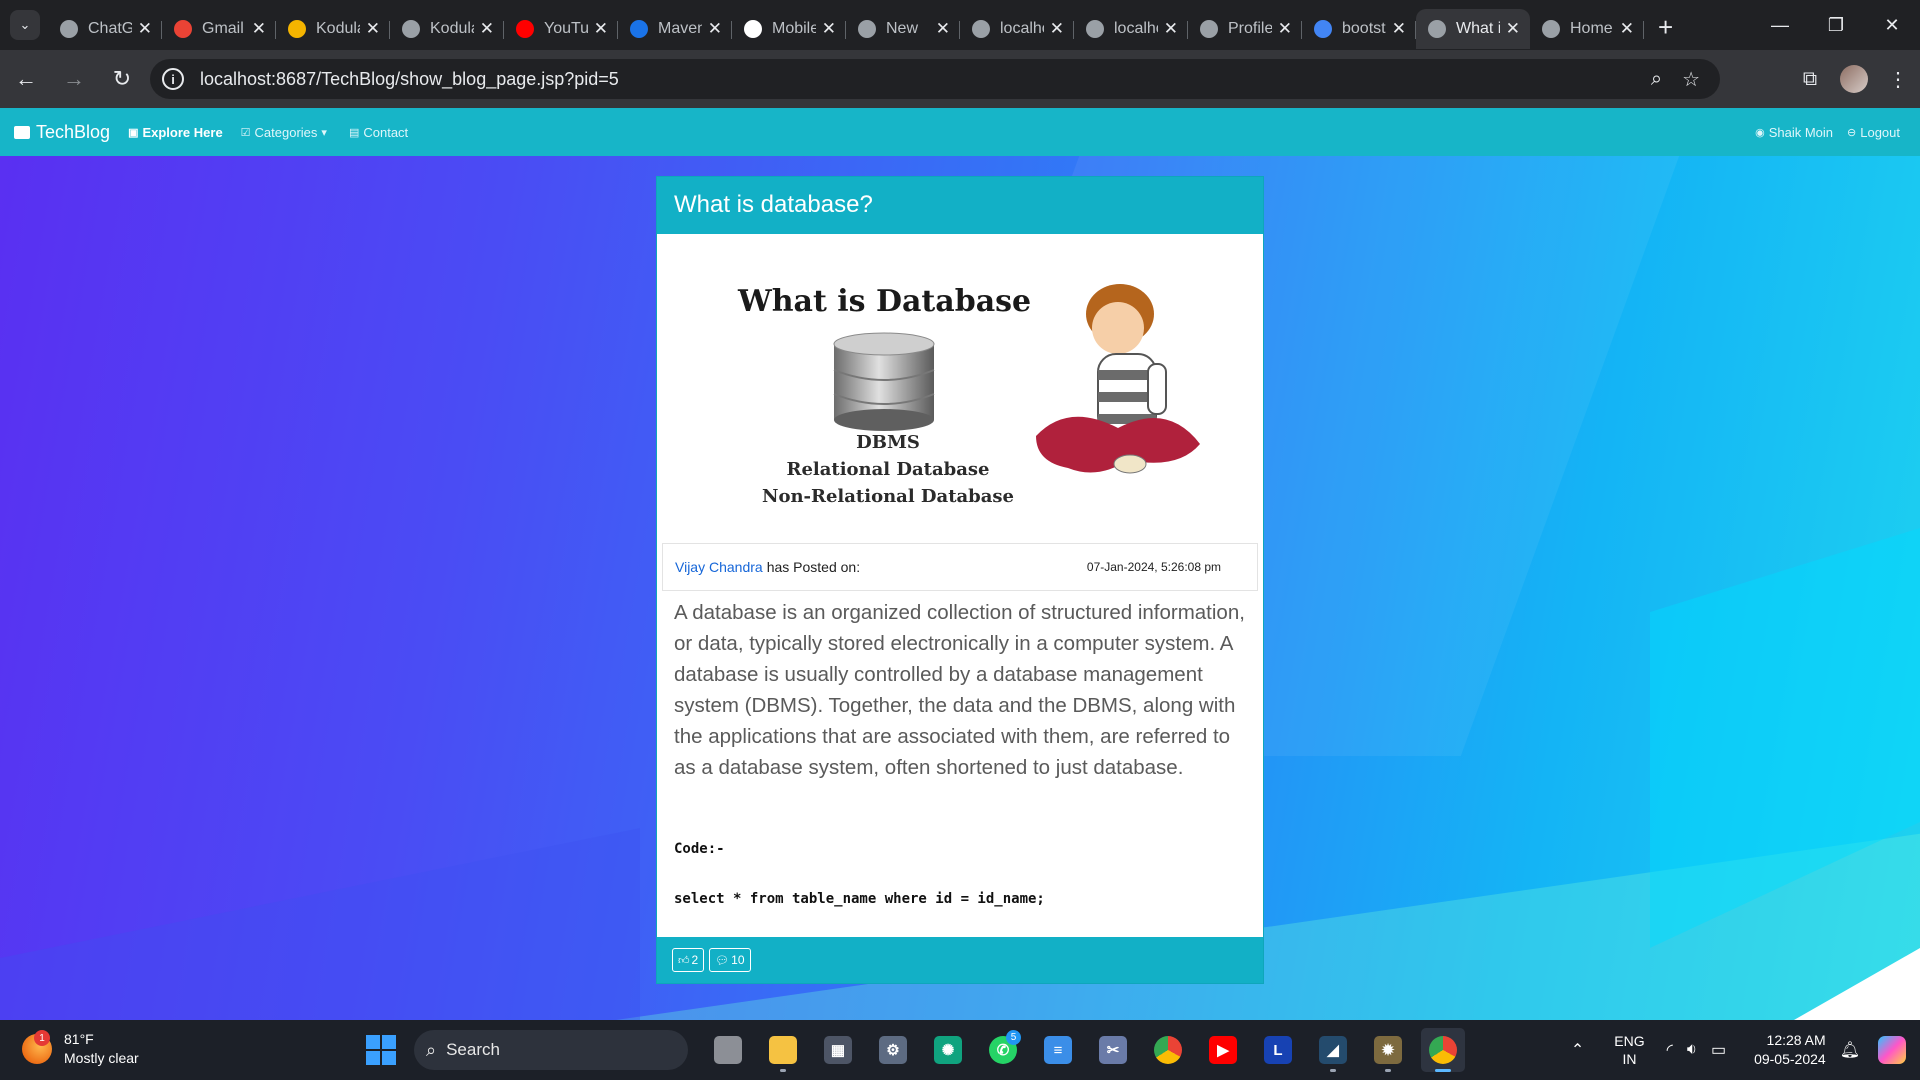 The height and width of the screenshot is (1080, 1920). What do you see at coordinates (223, 28) in the screenshot?
I see `tab-title: Gmail` at bounding box center [223, 28].